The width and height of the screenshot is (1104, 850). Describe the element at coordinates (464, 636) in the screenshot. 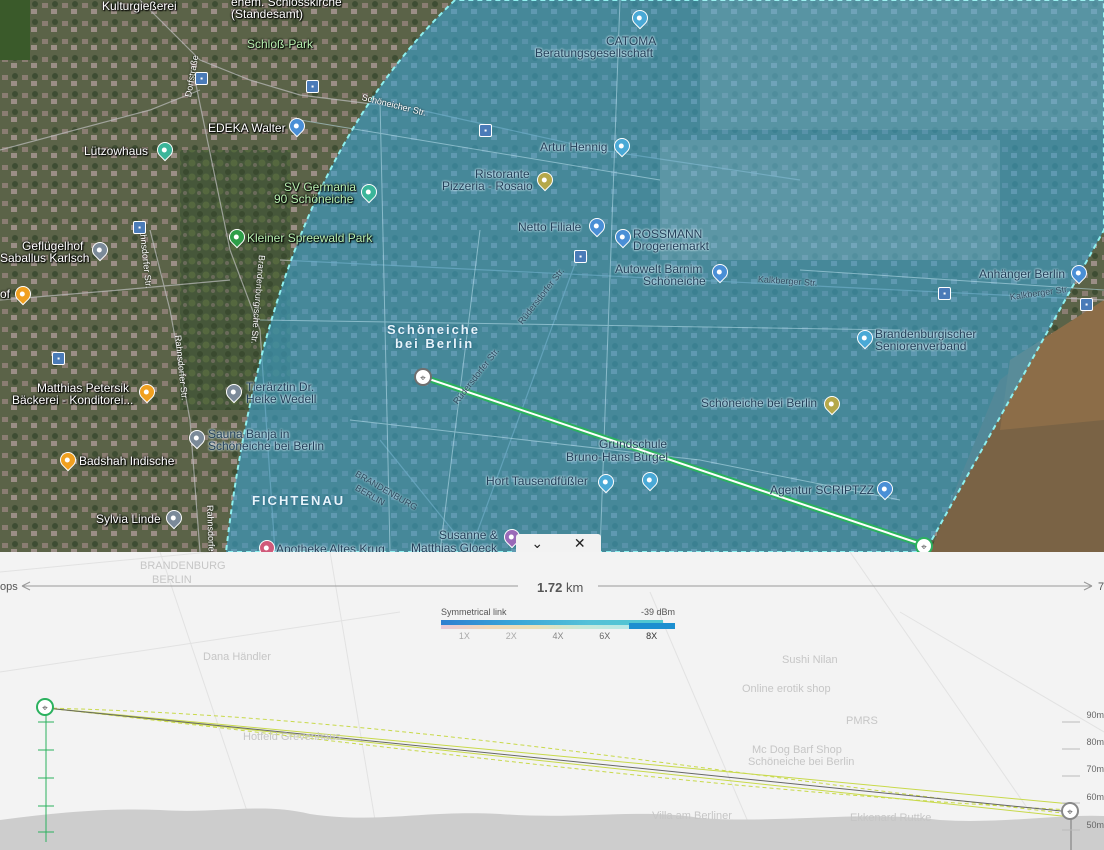

I see `tick-1x: 1X` at that location.